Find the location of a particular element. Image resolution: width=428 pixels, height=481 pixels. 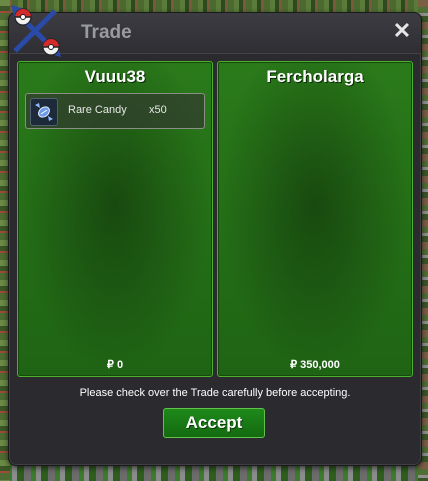

window-title: Trade is located at coordinates (106, 32).